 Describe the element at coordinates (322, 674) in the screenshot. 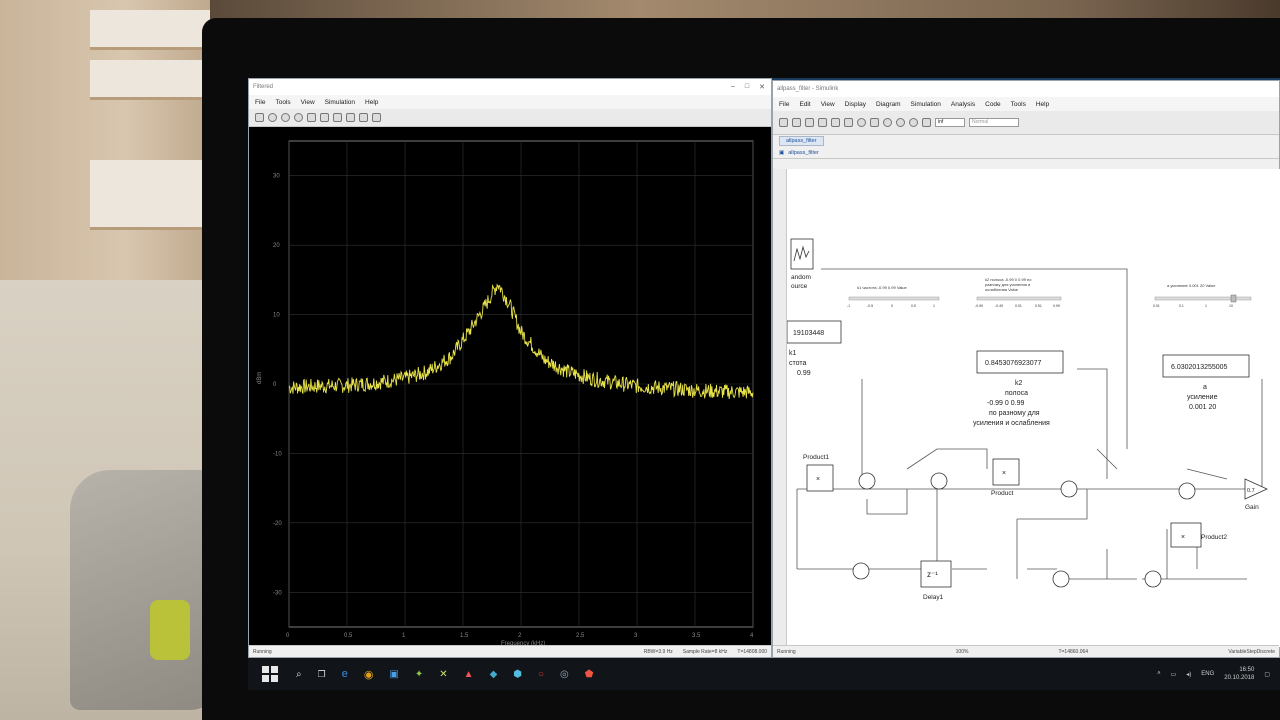

I see `task-view-icon: ❐` at that location.